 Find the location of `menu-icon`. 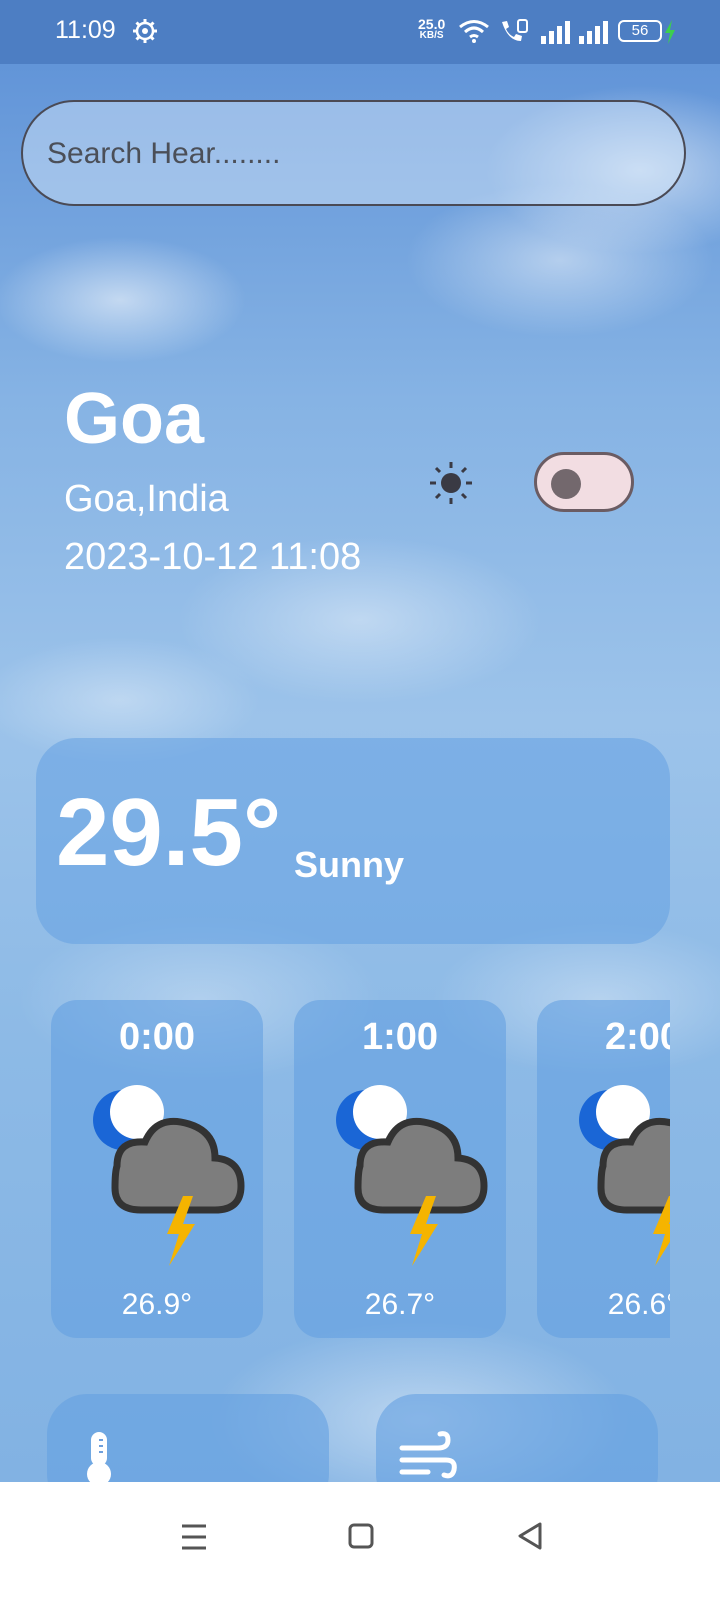

menu-icon is located at coordinates (194, 1536).